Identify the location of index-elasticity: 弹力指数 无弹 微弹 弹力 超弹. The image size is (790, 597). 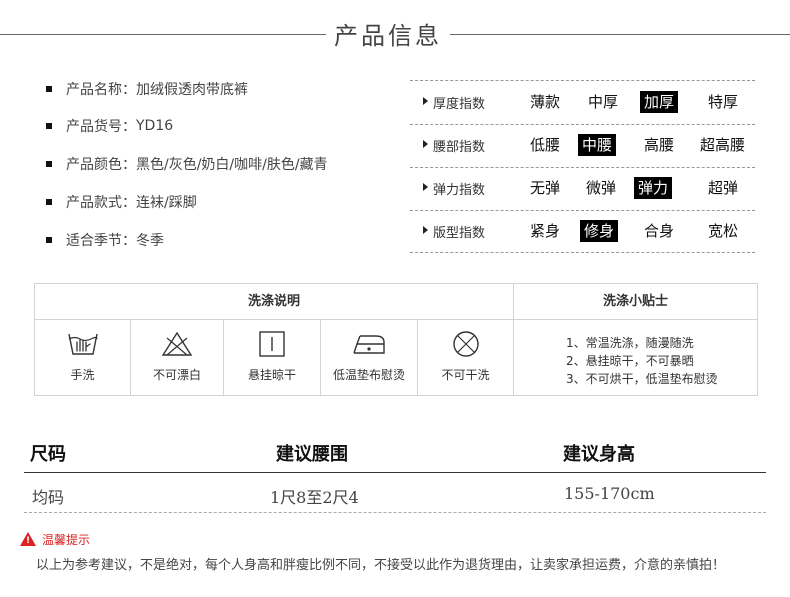
(582, 188).